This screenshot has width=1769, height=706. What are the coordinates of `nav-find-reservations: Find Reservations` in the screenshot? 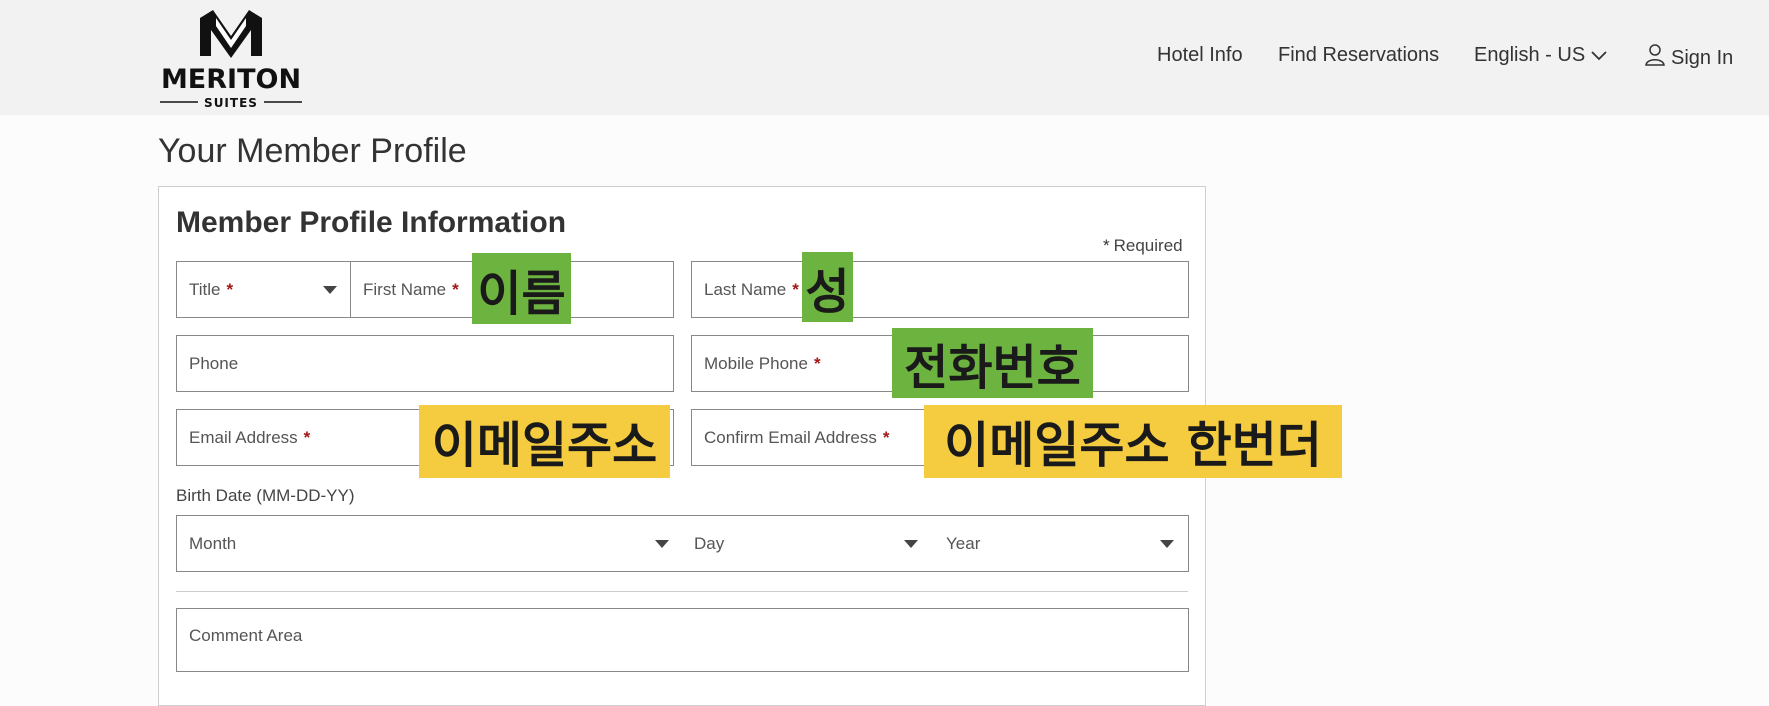 It's located at (1358, 55).